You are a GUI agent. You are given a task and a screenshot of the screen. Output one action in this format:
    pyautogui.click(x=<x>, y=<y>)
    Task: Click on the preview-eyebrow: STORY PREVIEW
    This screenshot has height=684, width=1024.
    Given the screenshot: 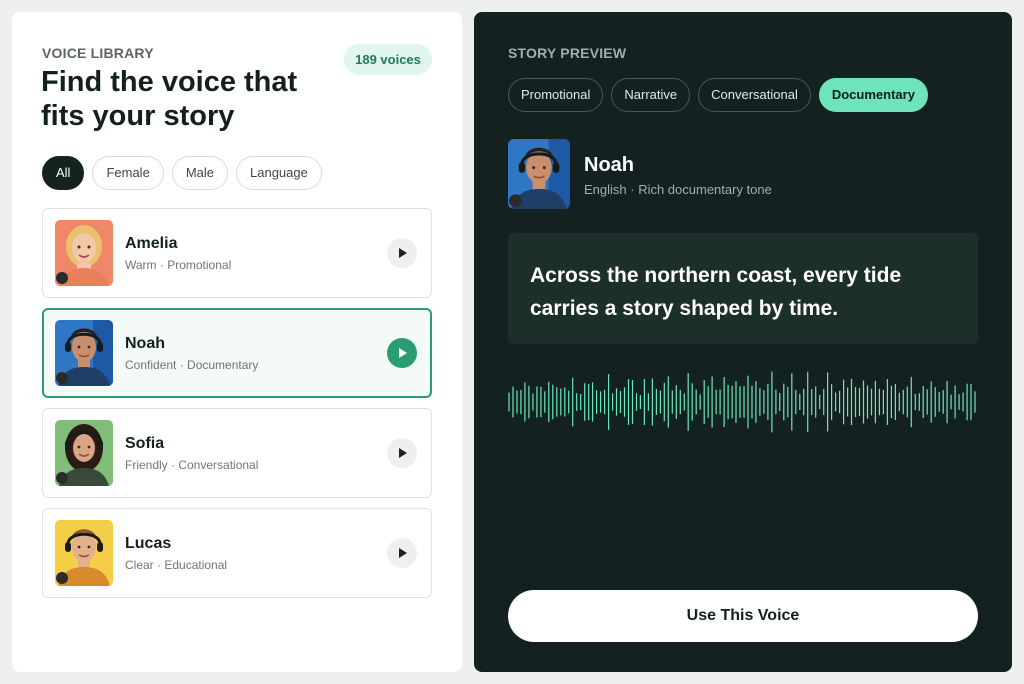 What is the action you would take?
    pyautogui.click(x=567, y=53)
    